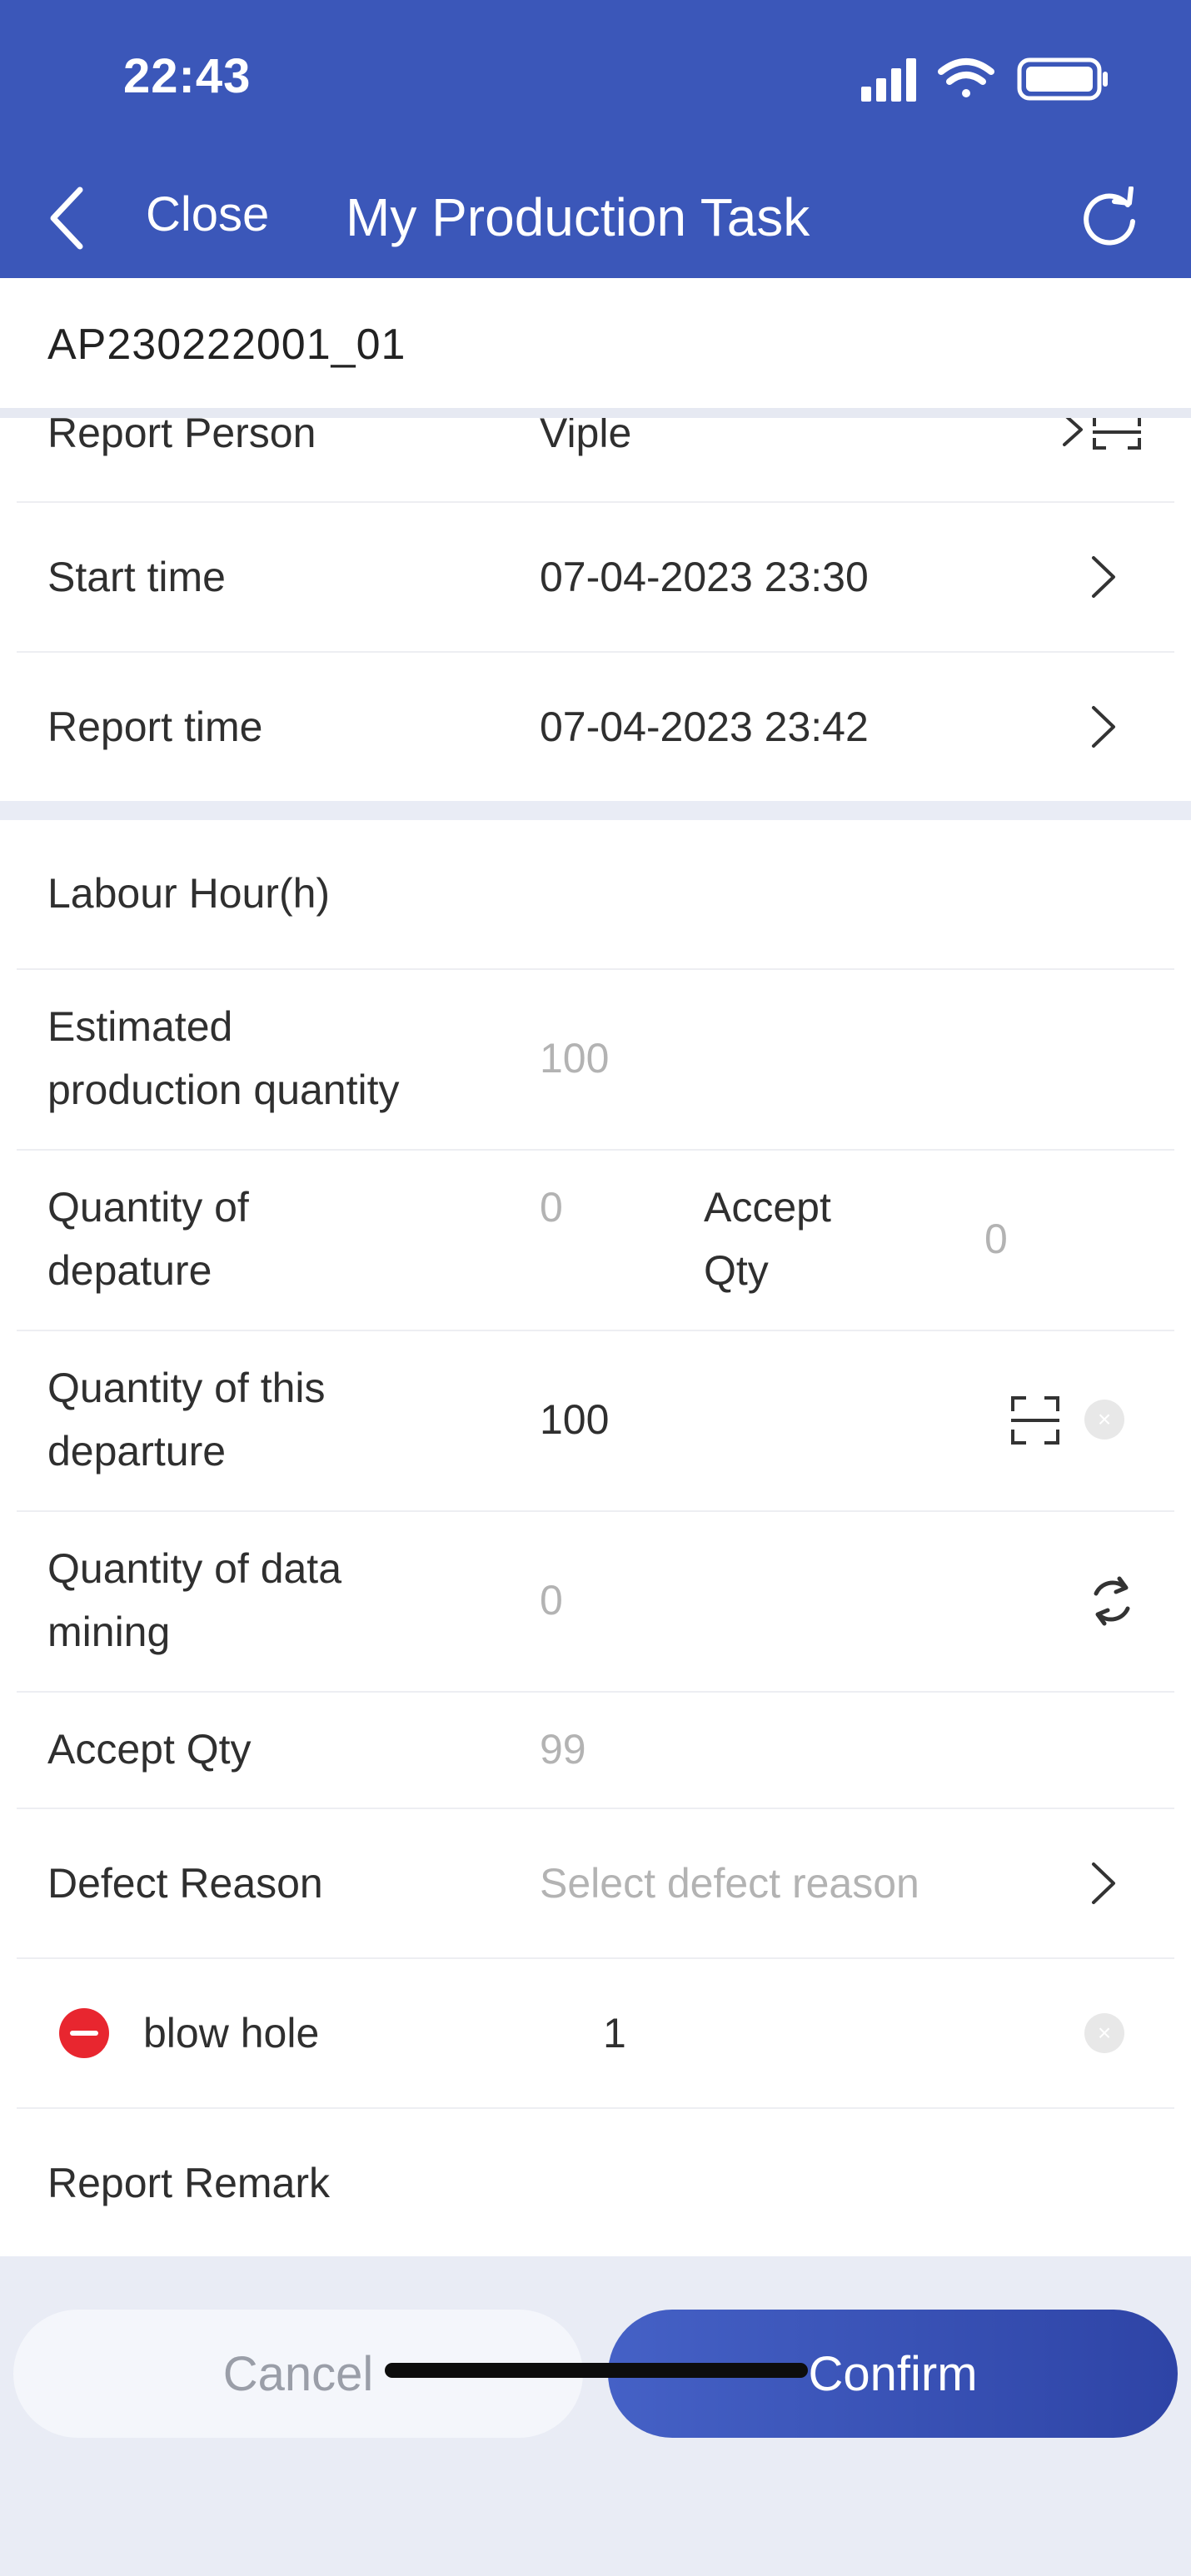  Describe the element at coordinates (595, 1240) in the screenshot. I see `departure-quantity-row: Quantity of depature 0 Accept Qty 0` at that location.